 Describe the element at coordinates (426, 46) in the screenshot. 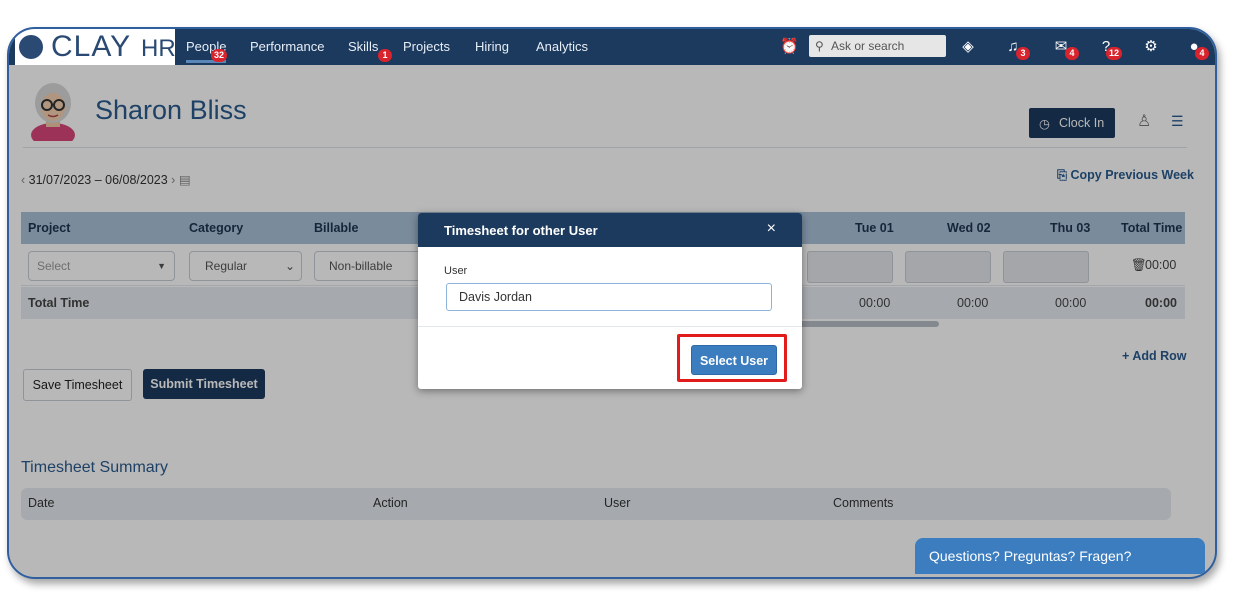

I see `nav-projects: Projects` at that location.